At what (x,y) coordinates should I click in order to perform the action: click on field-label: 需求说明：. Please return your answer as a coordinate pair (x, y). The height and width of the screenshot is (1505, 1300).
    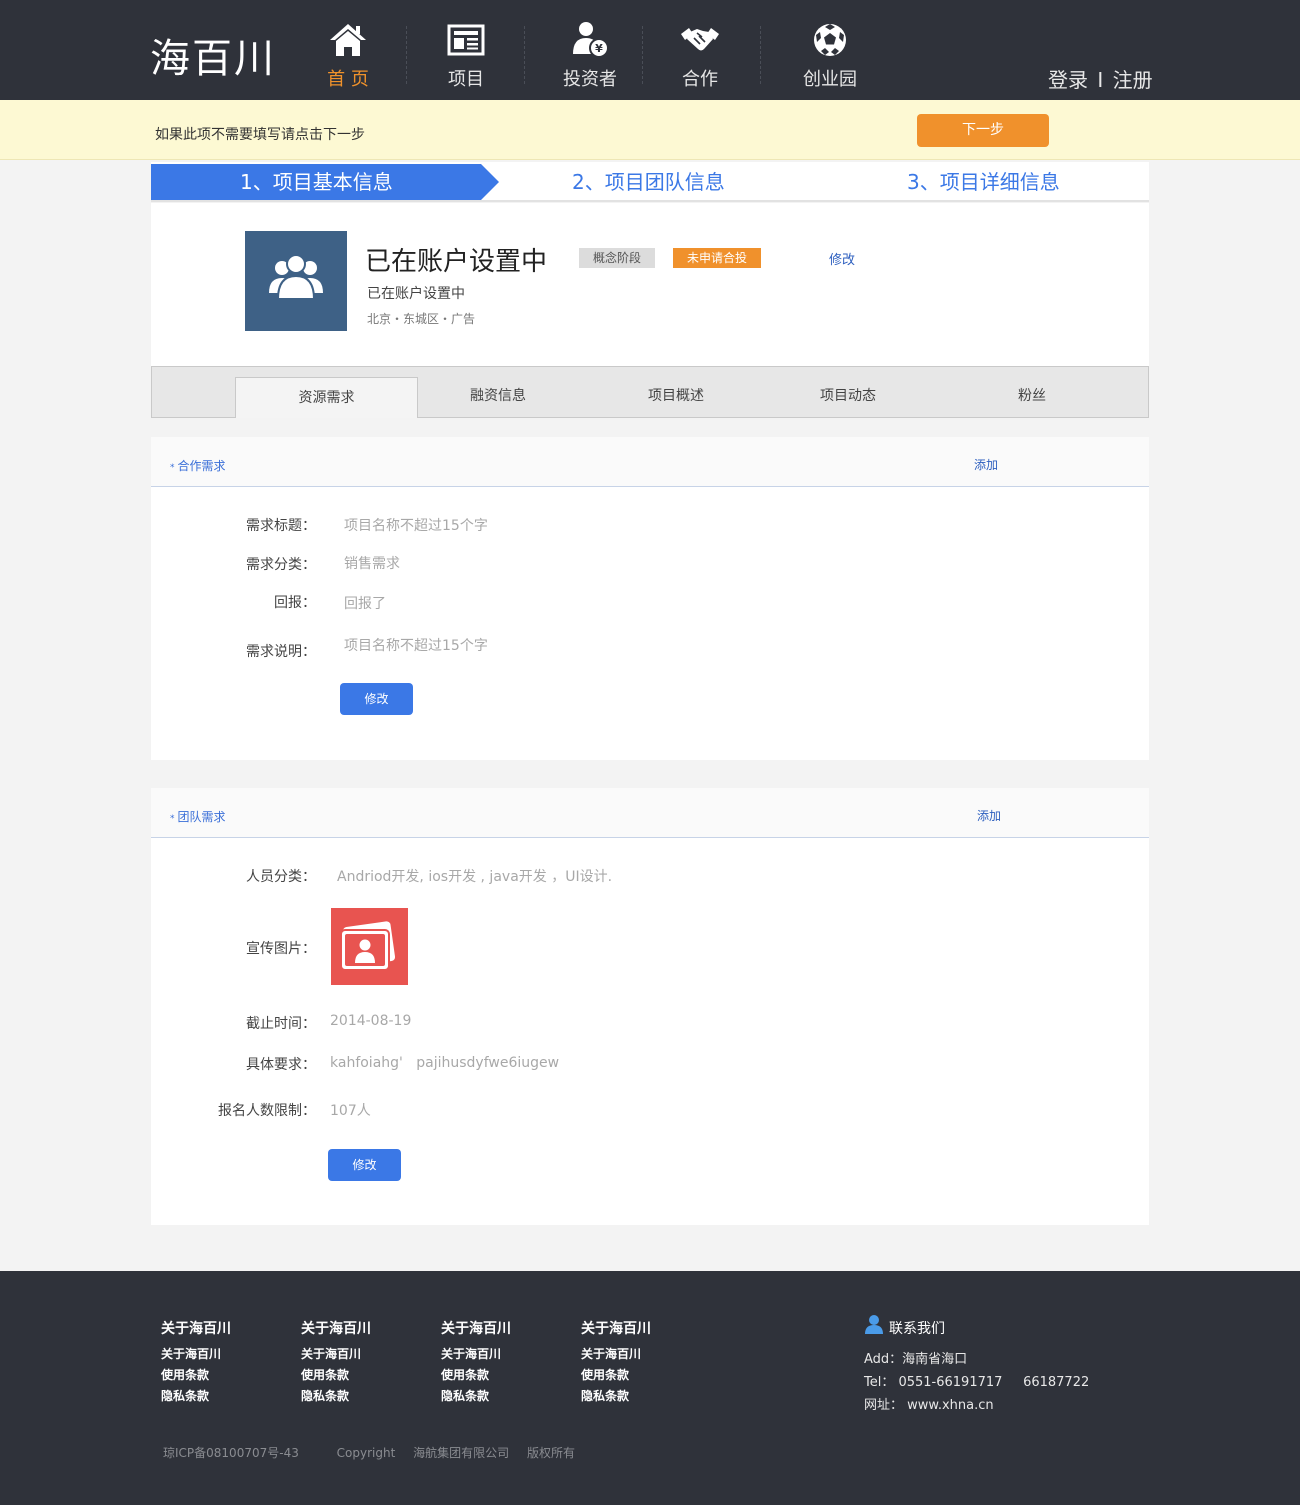
    Looking at the image, I should click on (281, 652).